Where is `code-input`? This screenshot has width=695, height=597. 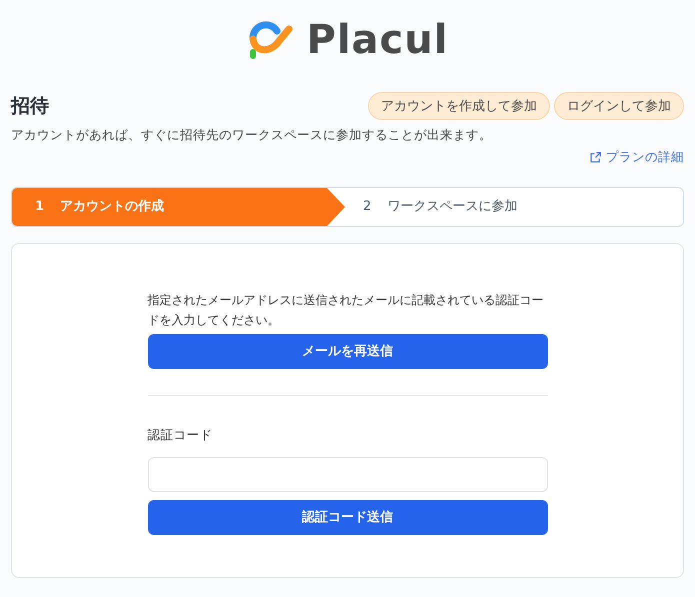
code-input is located at coordinates (348, 474).